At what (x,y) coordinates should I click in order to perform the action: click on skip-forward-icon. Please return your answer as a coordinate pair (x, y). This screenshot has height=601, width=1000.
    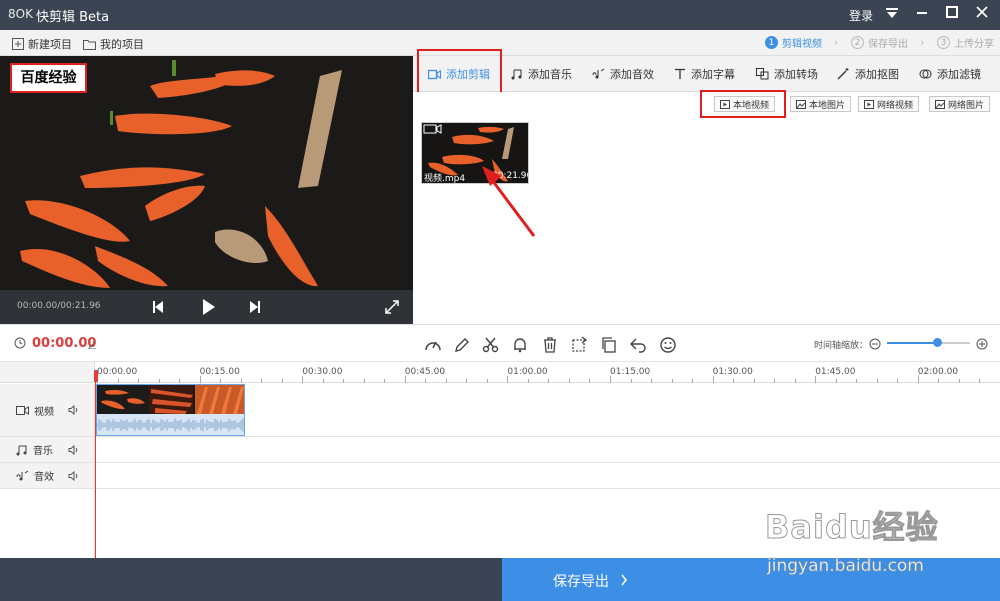
    Looking at the image, I should click on (255, 307).